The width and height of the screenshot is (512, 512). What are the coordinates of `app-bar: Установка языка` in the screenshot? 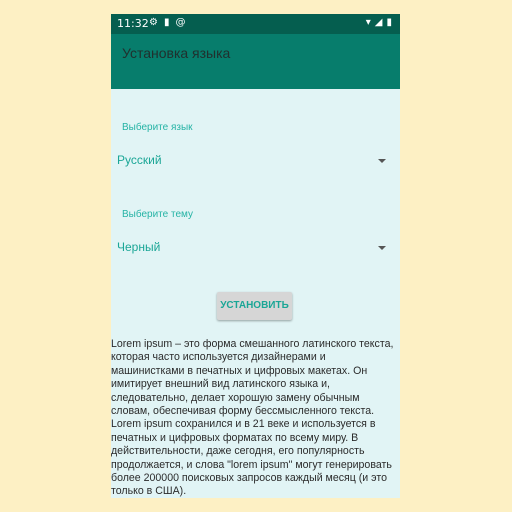 It's located at (255, 61).